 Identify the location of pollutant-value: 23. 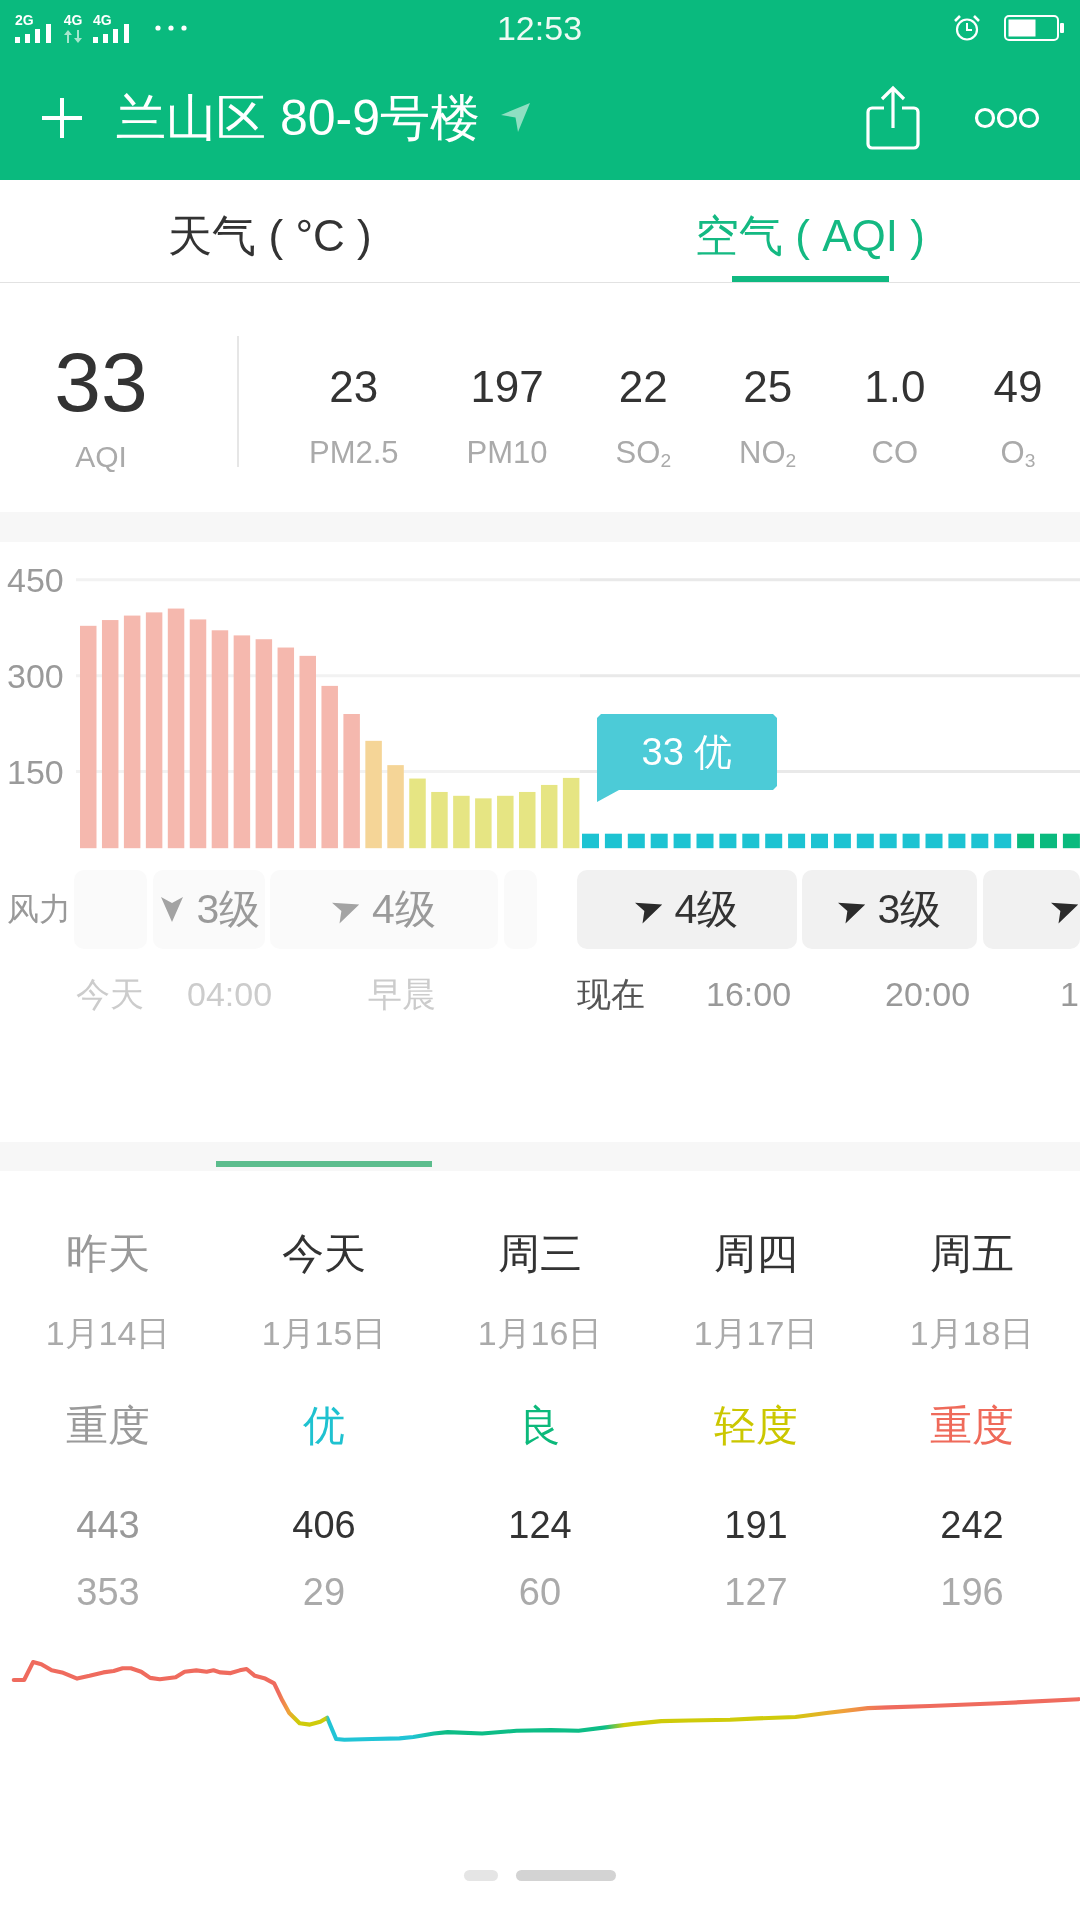
(354, 387).